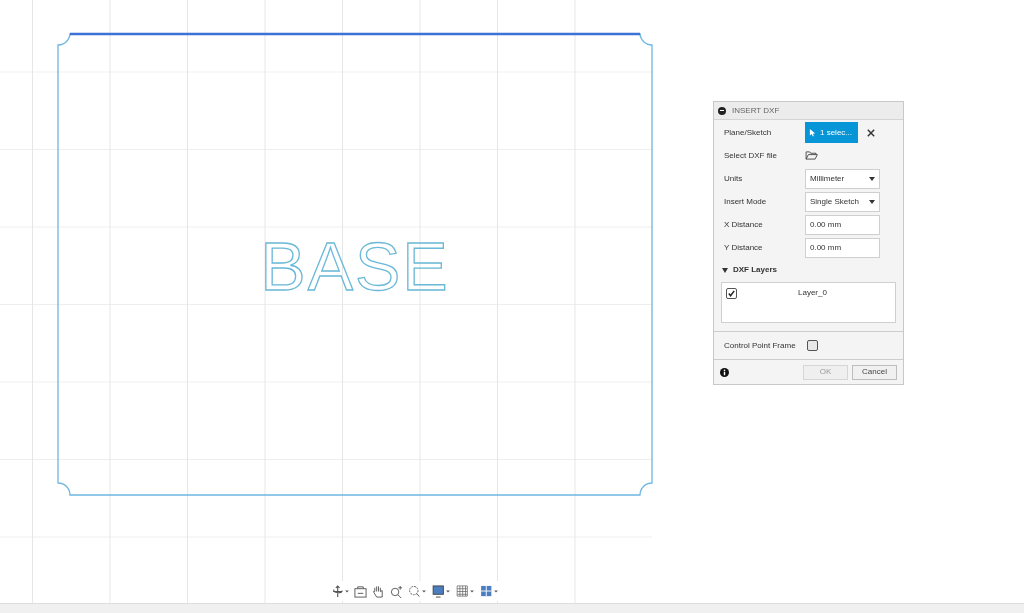  What do you see at coordinates (731, 293) in the screenshot?
I see `layer-checkbox` at bounding box center [731, 293].